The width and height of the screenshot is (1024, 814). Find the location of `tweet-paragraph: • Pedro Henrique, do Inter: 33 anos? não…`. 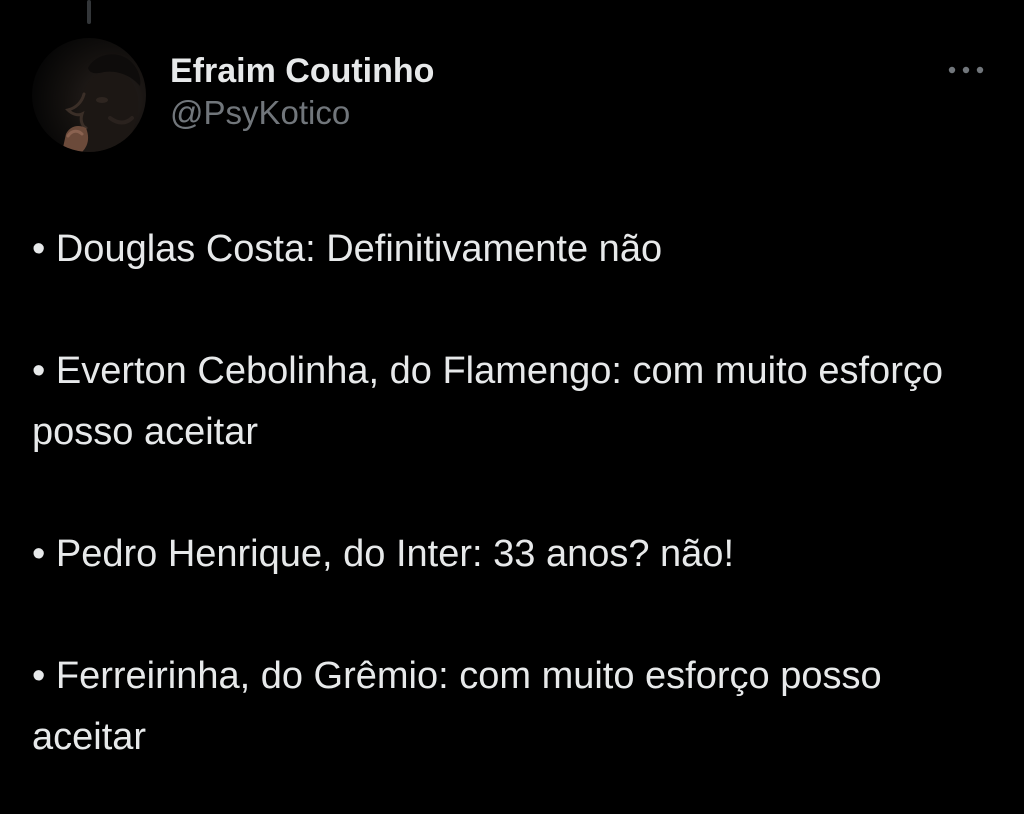

tweet-paragraph: • Pedro Henrique, do Inter: 33 anos? não… is located at coordinates (383, 554).